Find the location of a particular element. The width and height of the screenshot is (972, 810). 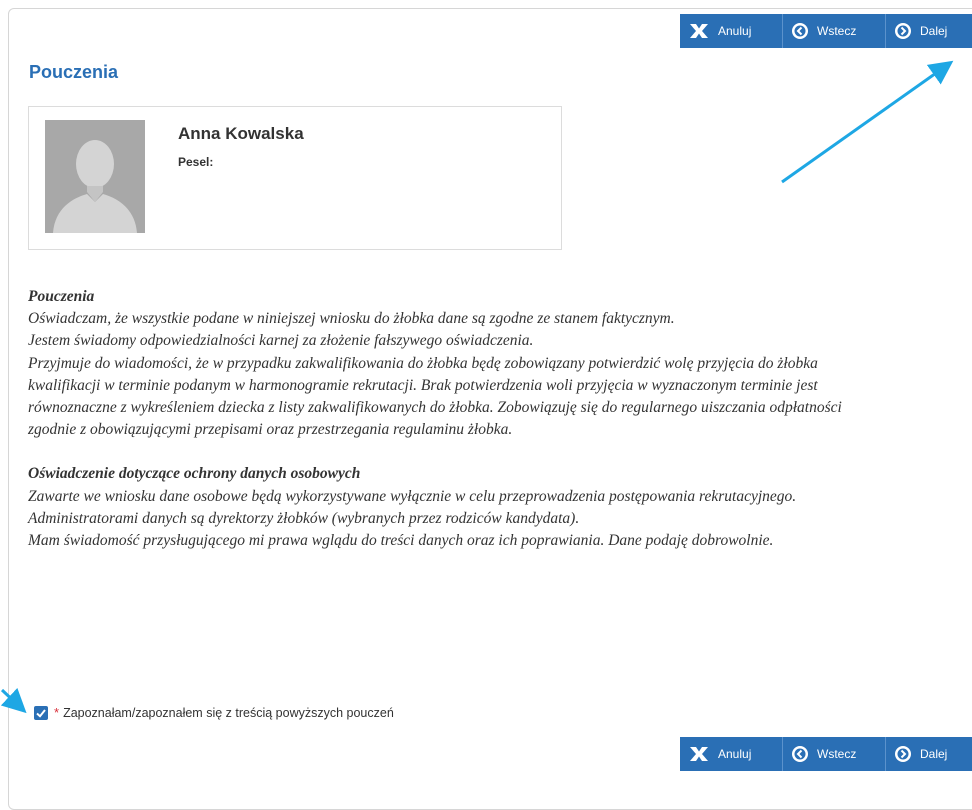

pesel-value is located at coordinates (299, 170).